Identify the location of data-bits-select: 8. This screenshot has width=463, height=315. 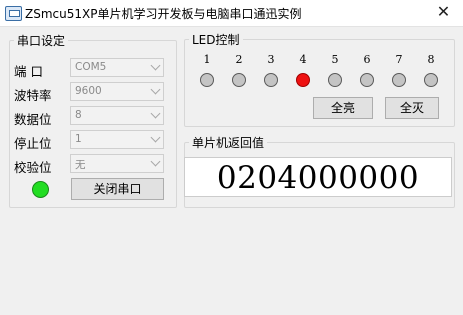
(117, 115).